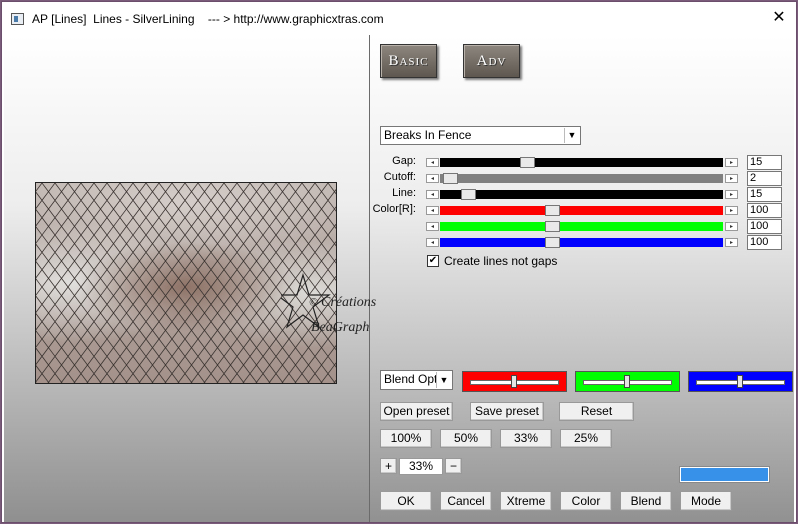 This screenshot has width=798, height=524. What do you see at coordinates (507, 411) in the screenshot?
I see `save-preset-button: Save preset` at bounding box center [507, 411].